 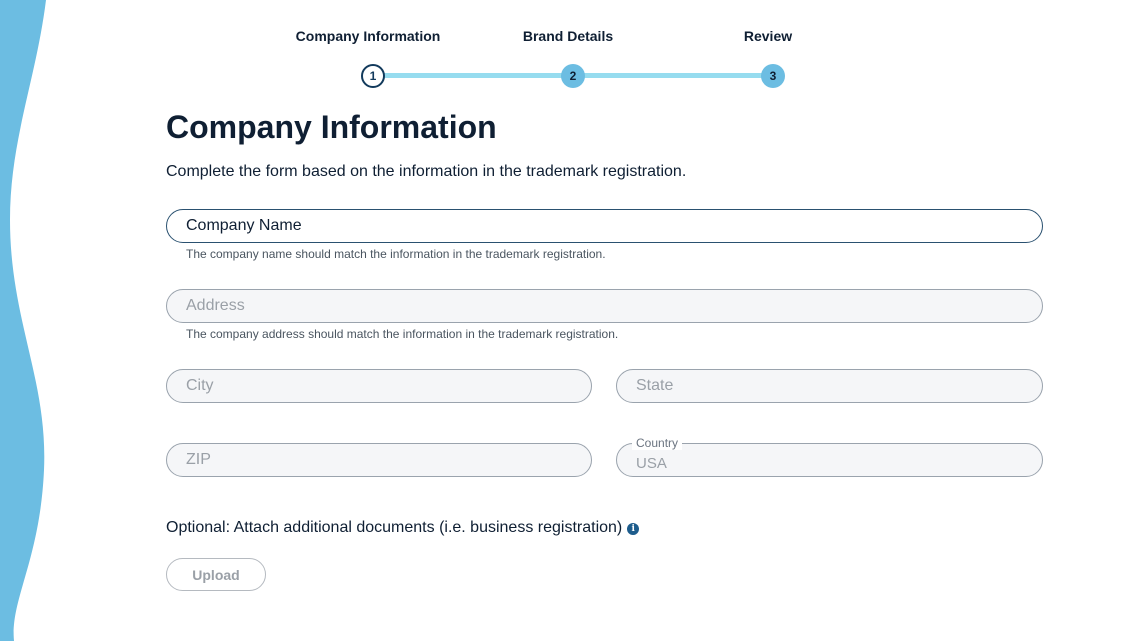 I want to click on step-1-indicator: 1, so click(x=373, y=76).